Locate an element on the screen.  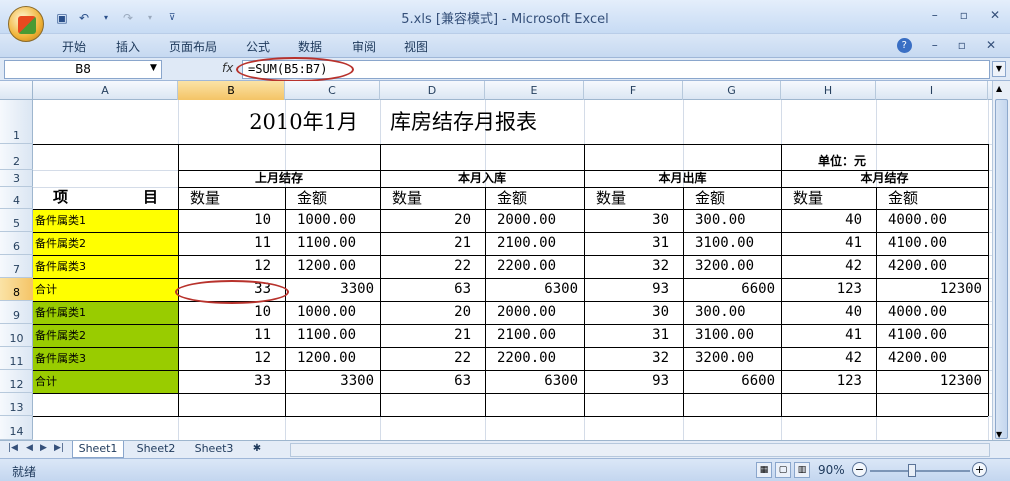
table-cell: 40 is located at coordinates (828, 220).